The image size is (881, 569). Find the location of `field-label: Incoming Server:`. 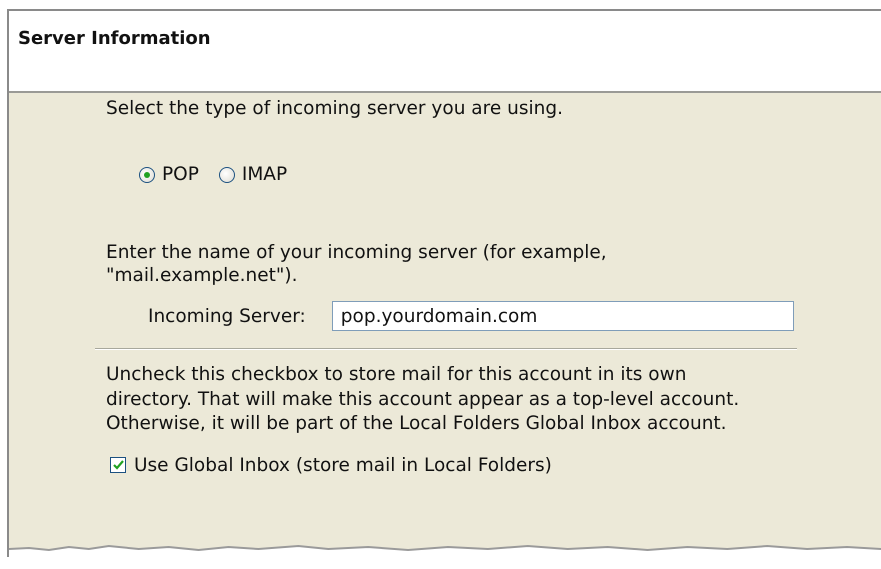

field-label: Incoming Server: is located at coordinates (227, 316).